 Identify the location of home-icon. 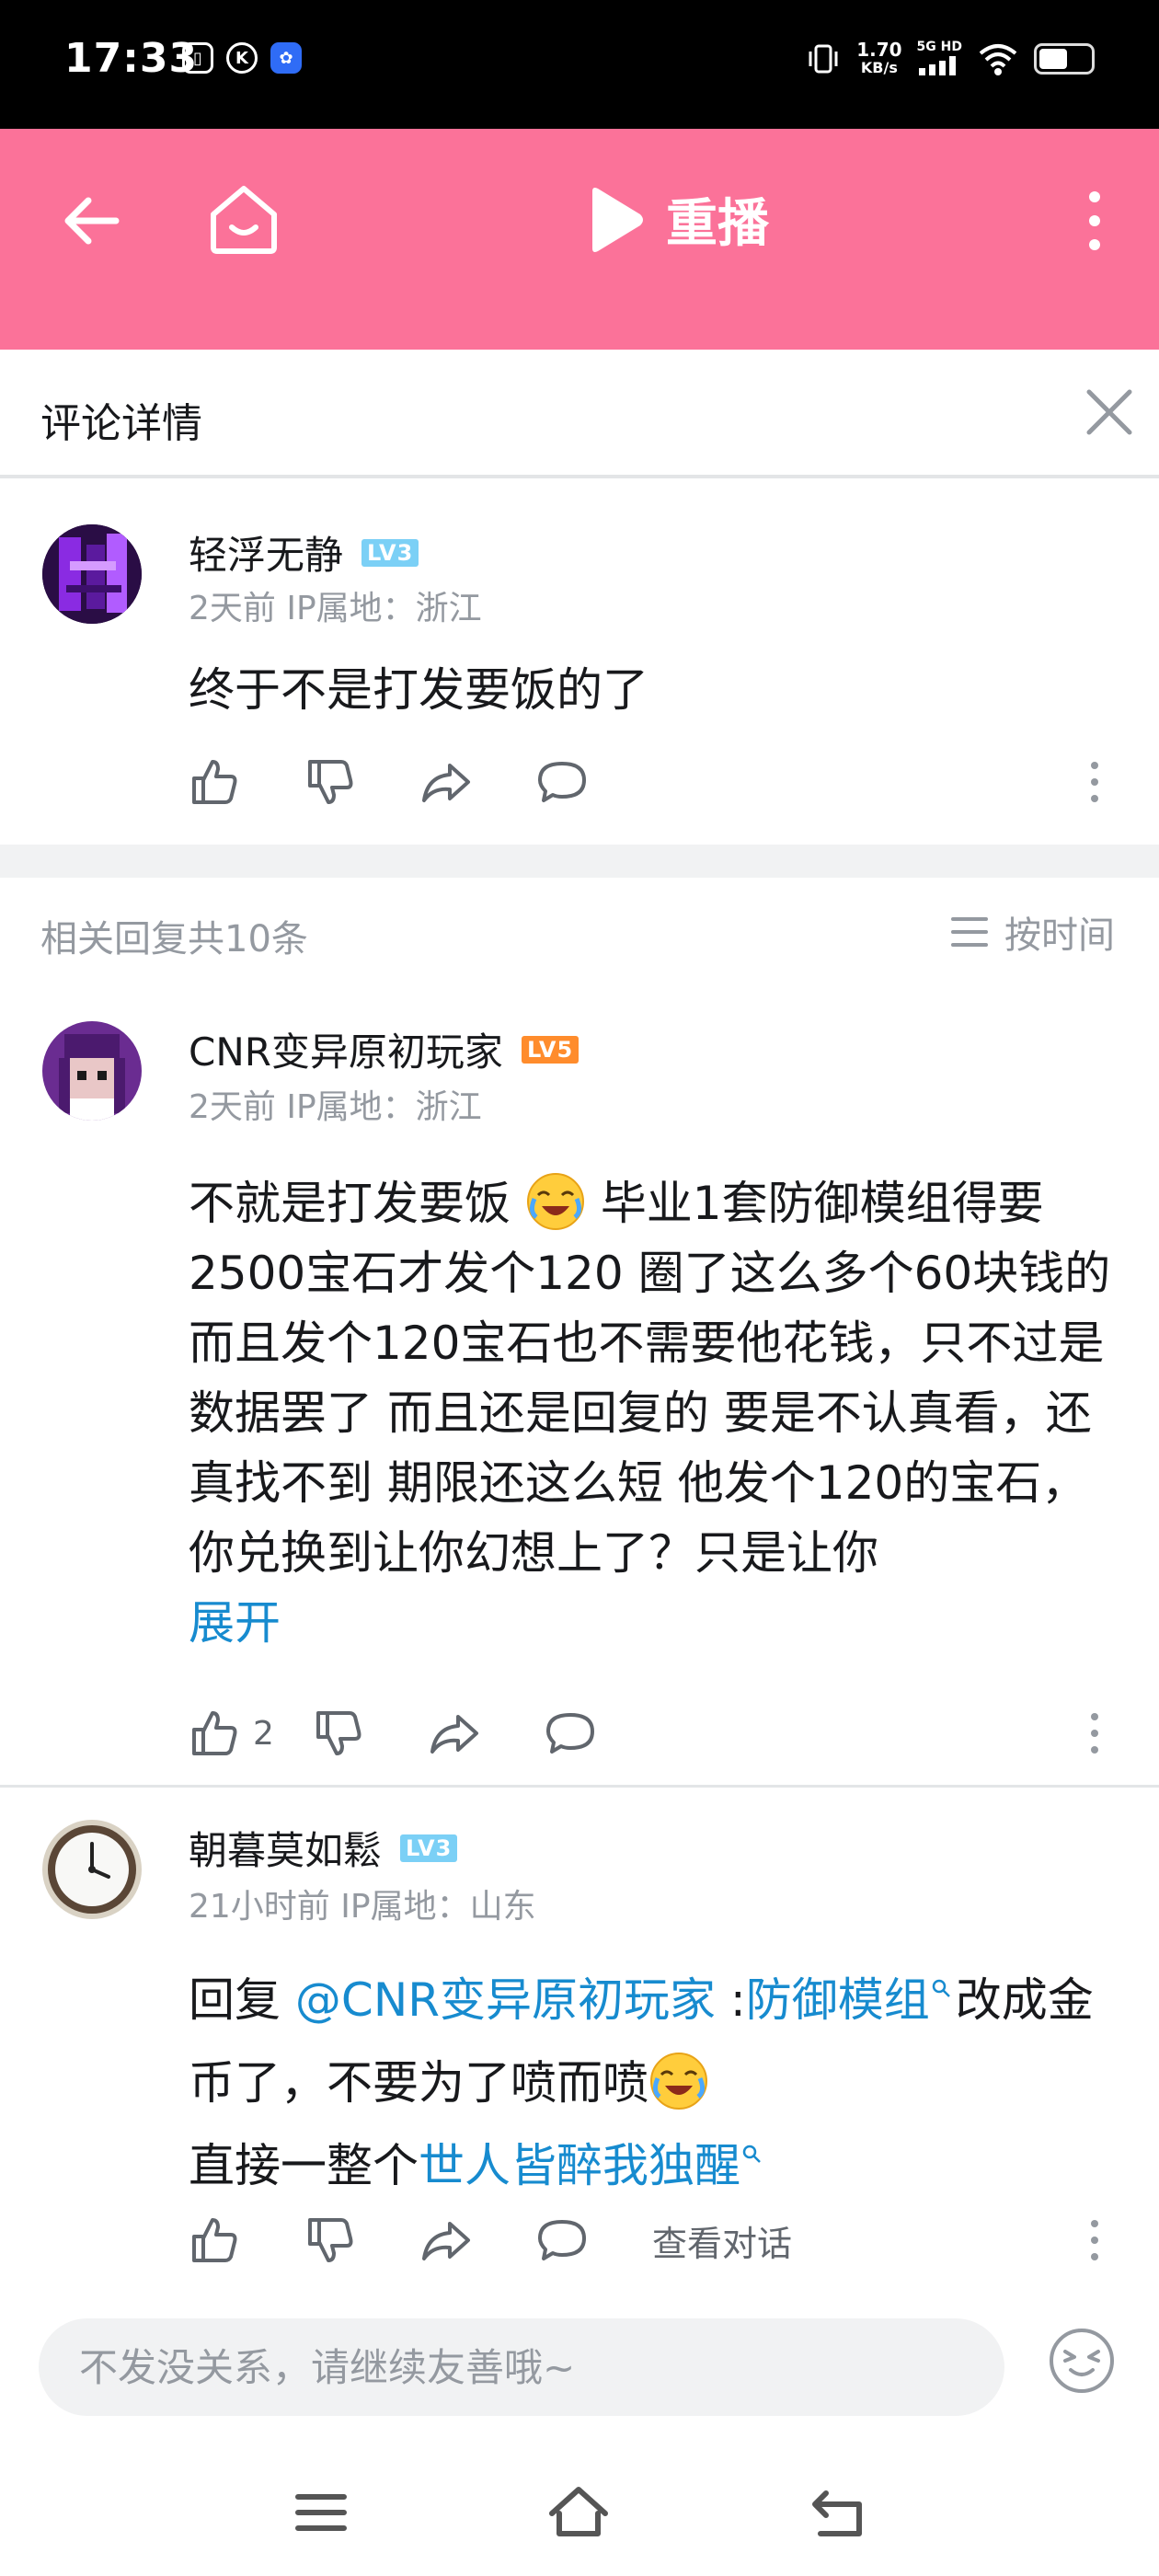
(243, 219).